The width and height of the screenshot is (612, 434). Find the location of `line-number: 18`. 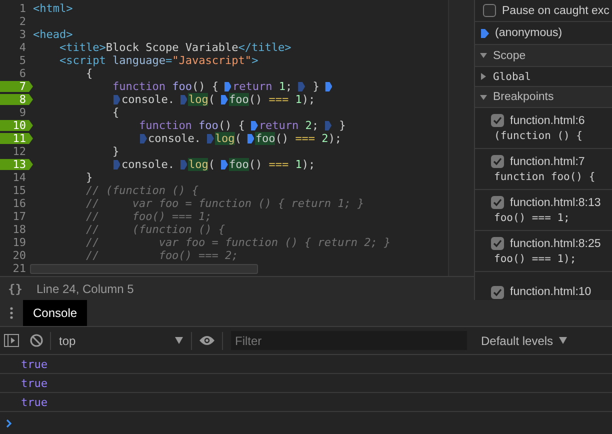

line-number: 18 is located at coordinates (13, 229).